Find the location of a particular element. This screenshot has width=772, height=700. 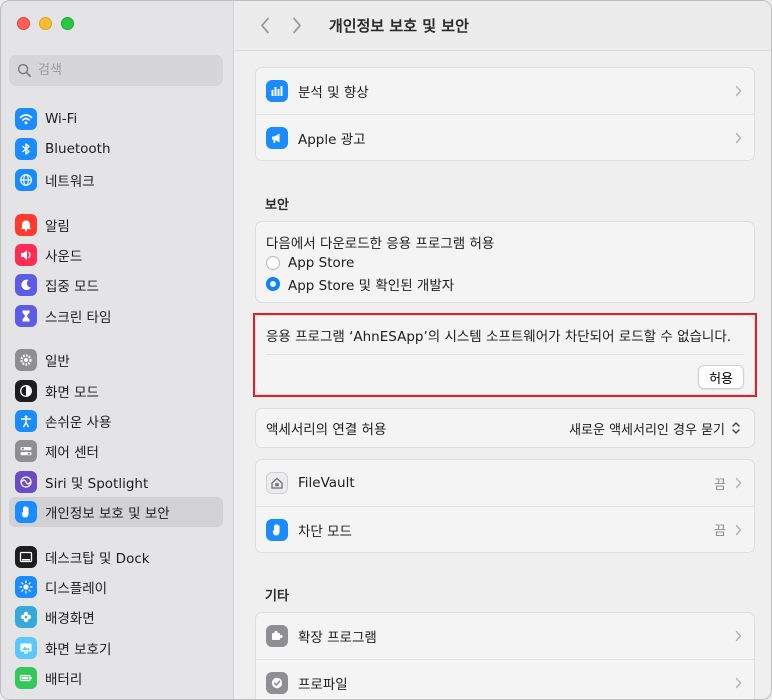

accessory-group: 액세서리의 연결 허용 새로운 액세서리인 경우 묻기 is located at coordinates (505, 428).